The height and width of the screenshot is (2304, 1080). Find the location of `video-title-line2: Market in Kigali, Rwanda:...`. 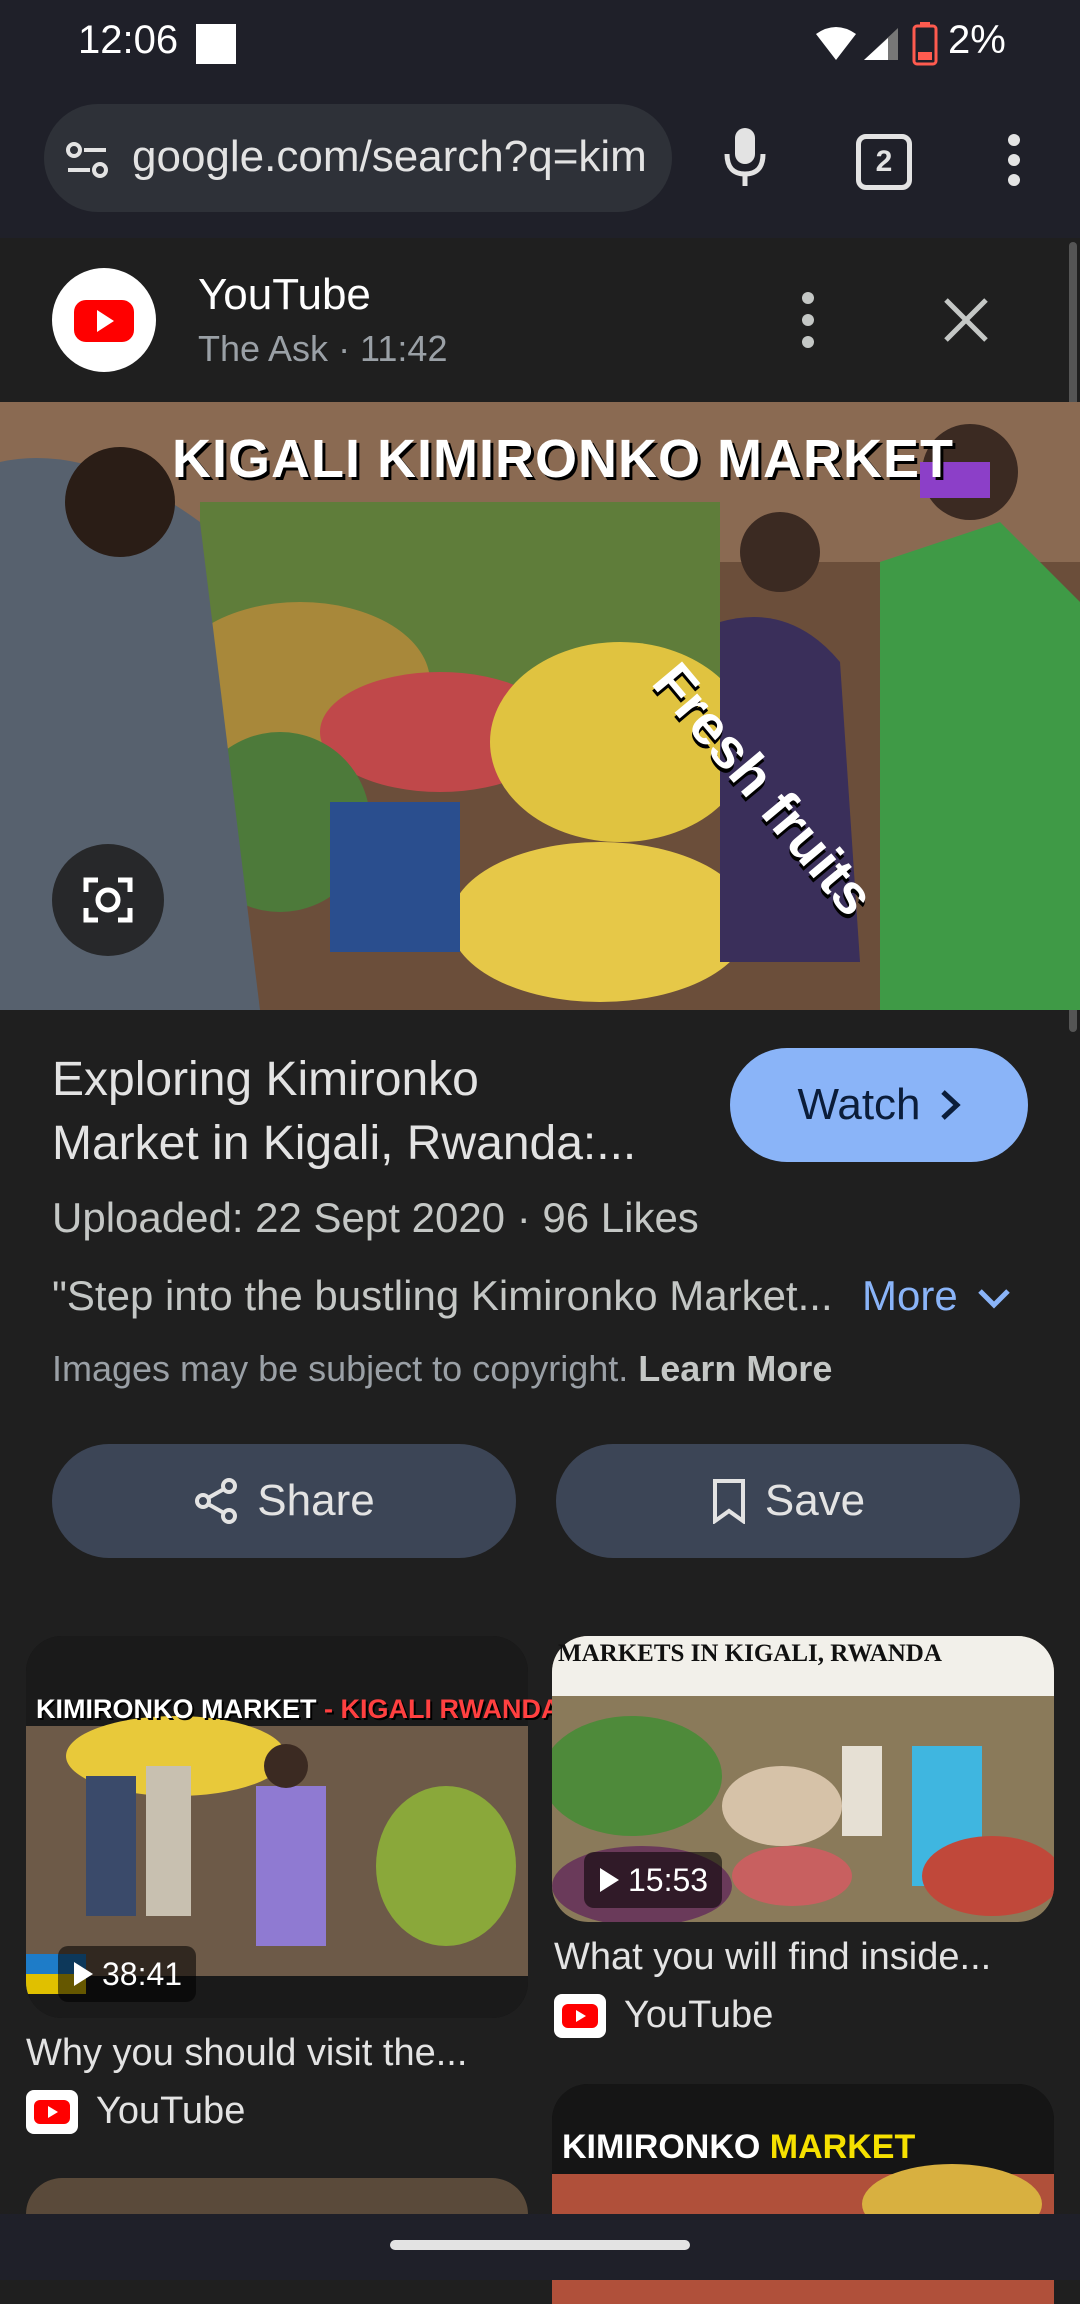

video-title-line2: Market in Kigali, Rwanda:... is located at coordinates (344, 1143).